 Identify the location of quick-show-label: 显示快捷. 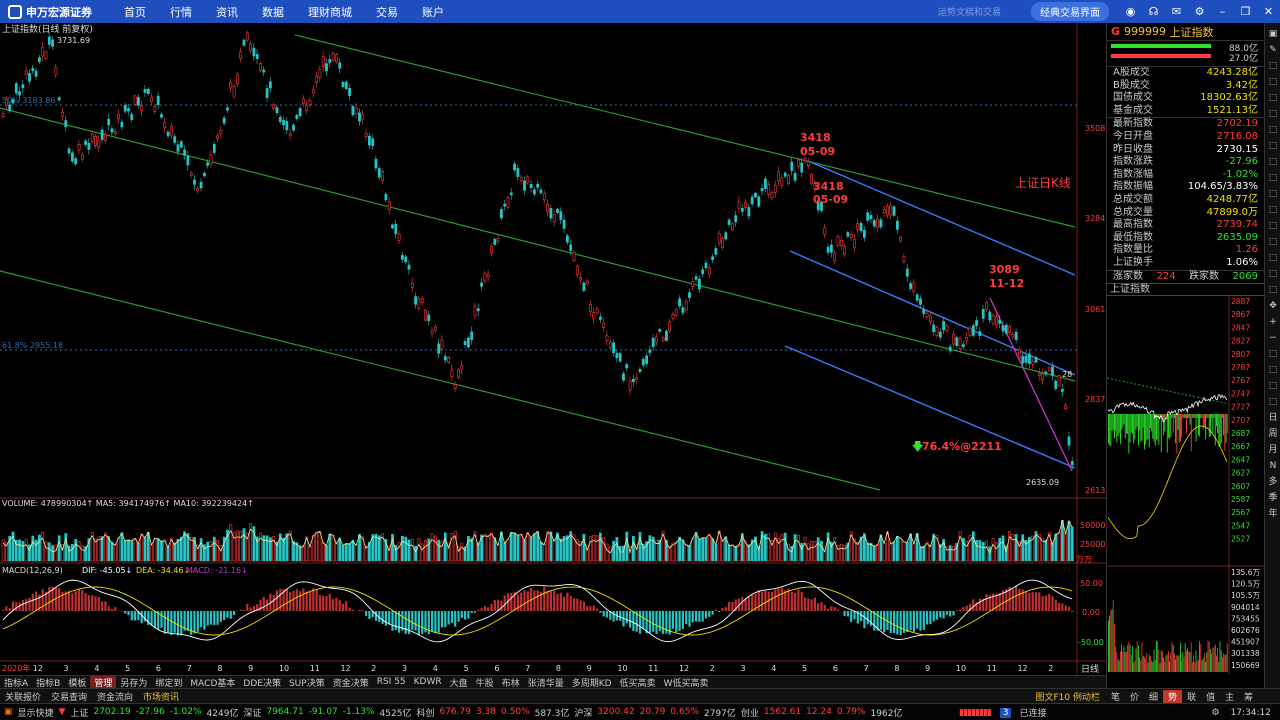
(36, 712).